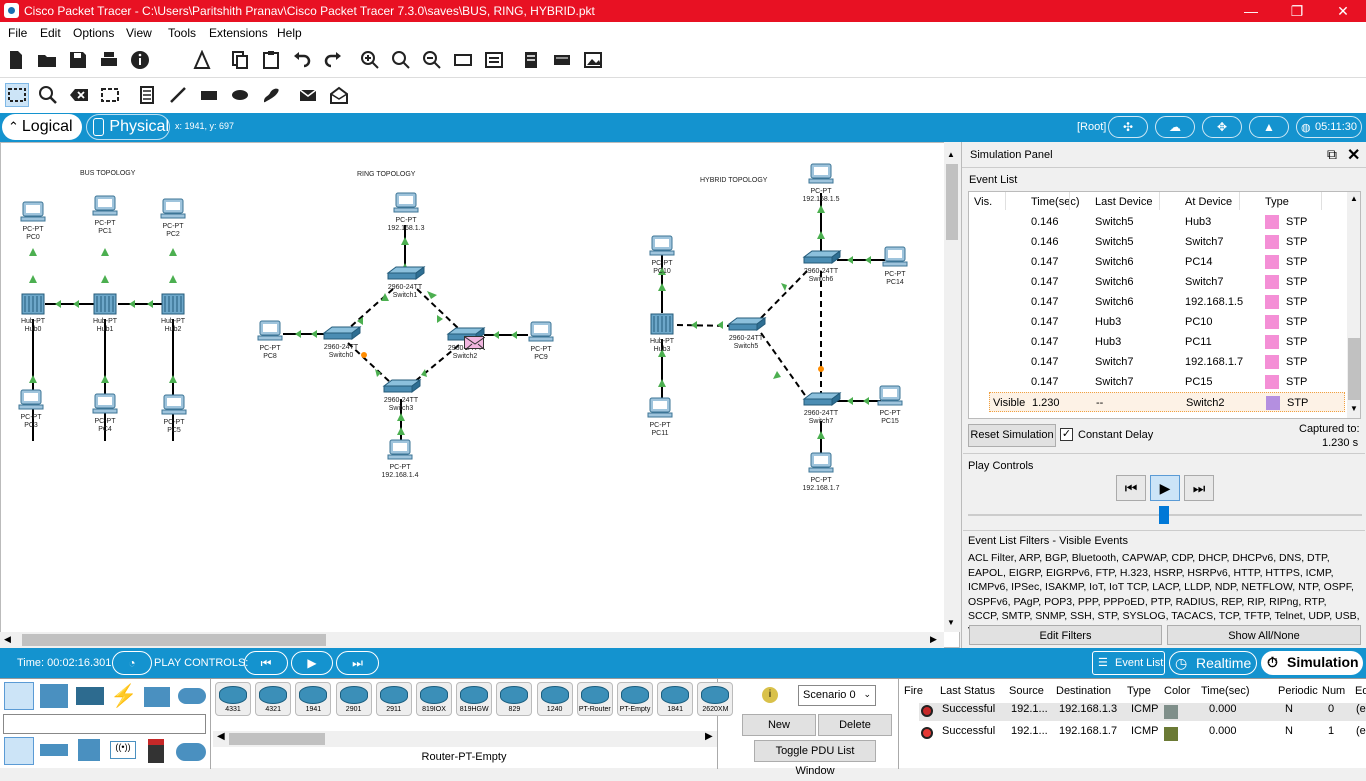 Image resolution: width=1366 pixels, height=781 pixels. Describe the element at coordinates (1222, 127) in the screenshot. I see `move-icon: ✥` at that location.